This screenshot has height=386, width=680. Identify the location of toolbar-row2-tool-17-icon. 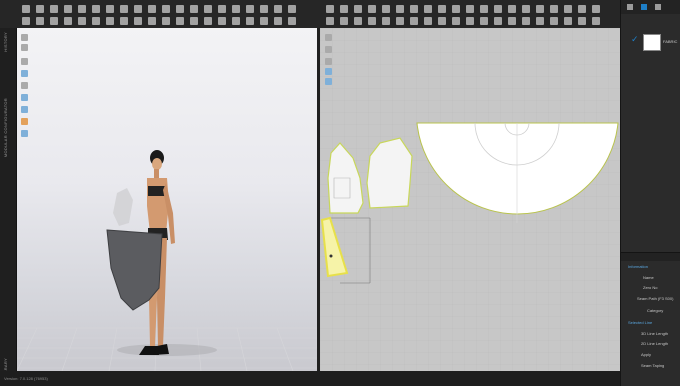
(250, 21).